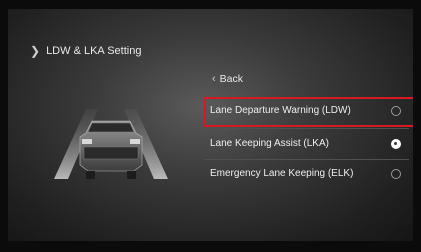 The height and width of the screenshot is (252, 421). What do you see at coordinates (214, 79) in the screenshot?
I see `chevron-left-icon: ‹` at bounding box center [214, 79].